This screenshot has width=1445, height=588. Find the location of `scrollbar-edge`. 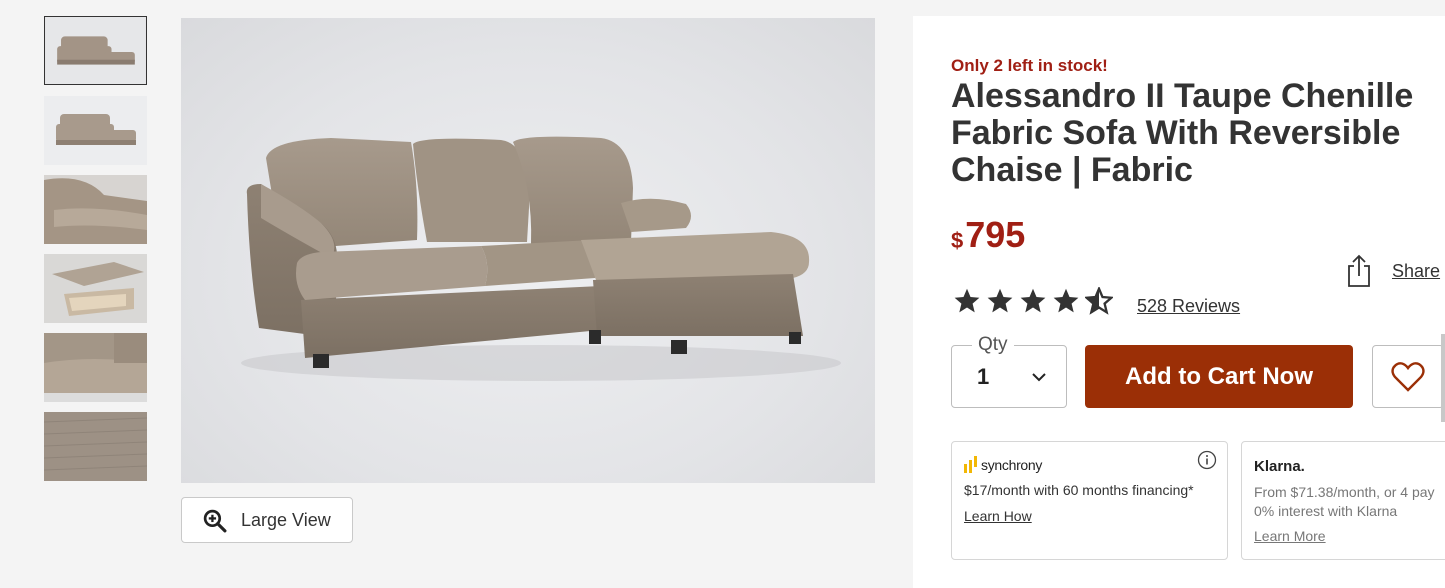

scrollbar-edge is located at coordinates (1443, 378).